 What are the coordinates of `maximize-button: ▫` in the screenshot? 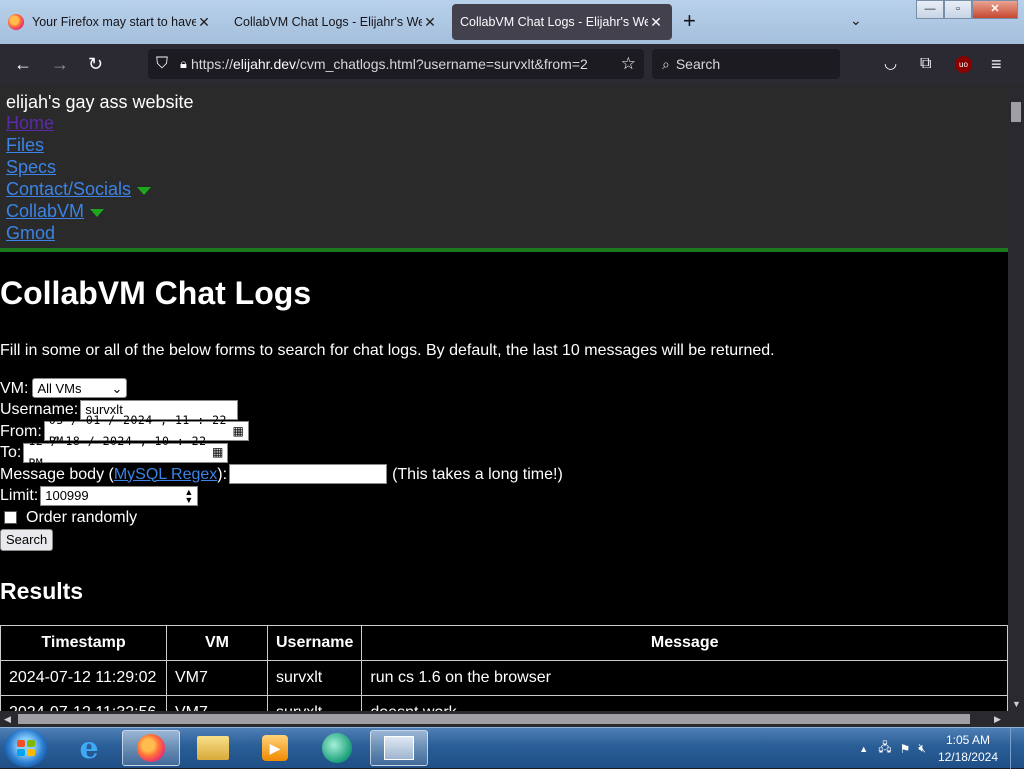 It's located at (958, 9).